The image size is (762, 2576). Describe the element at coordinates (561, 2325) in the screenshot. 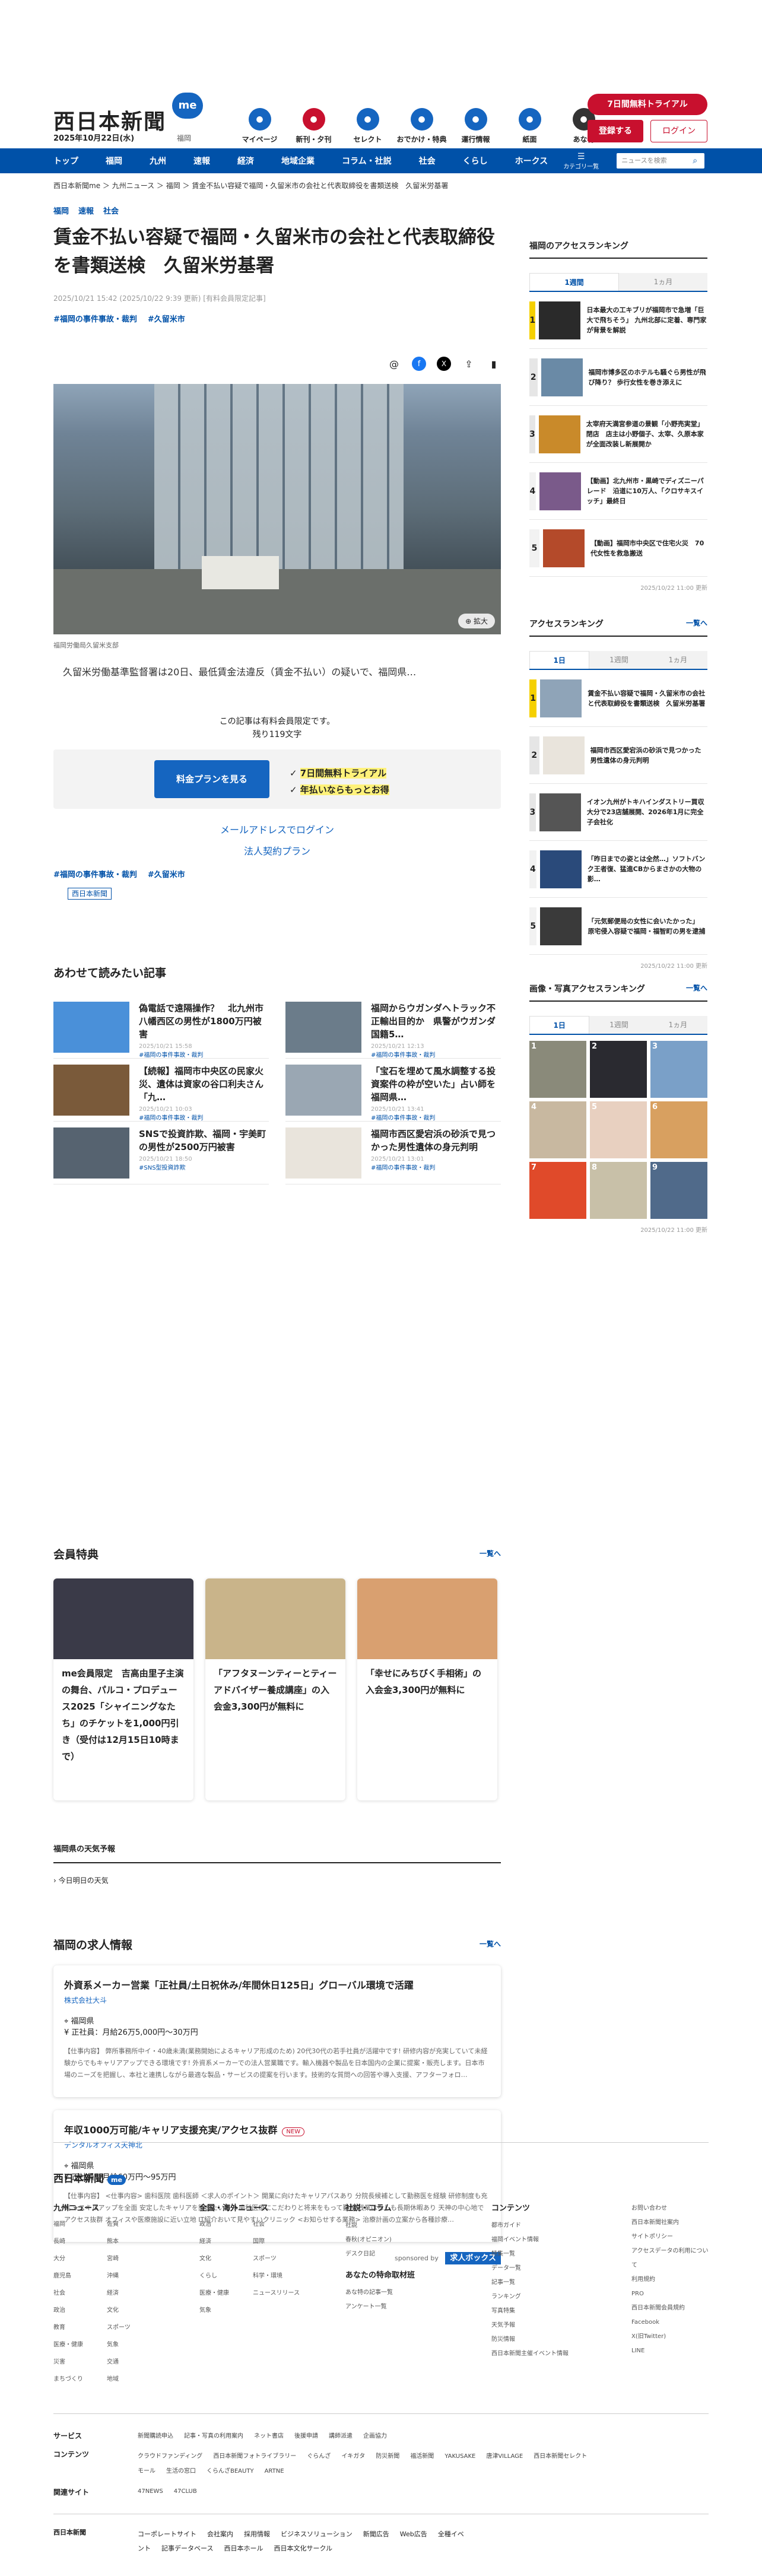

I see `footer-link: 天気予報` at that location.